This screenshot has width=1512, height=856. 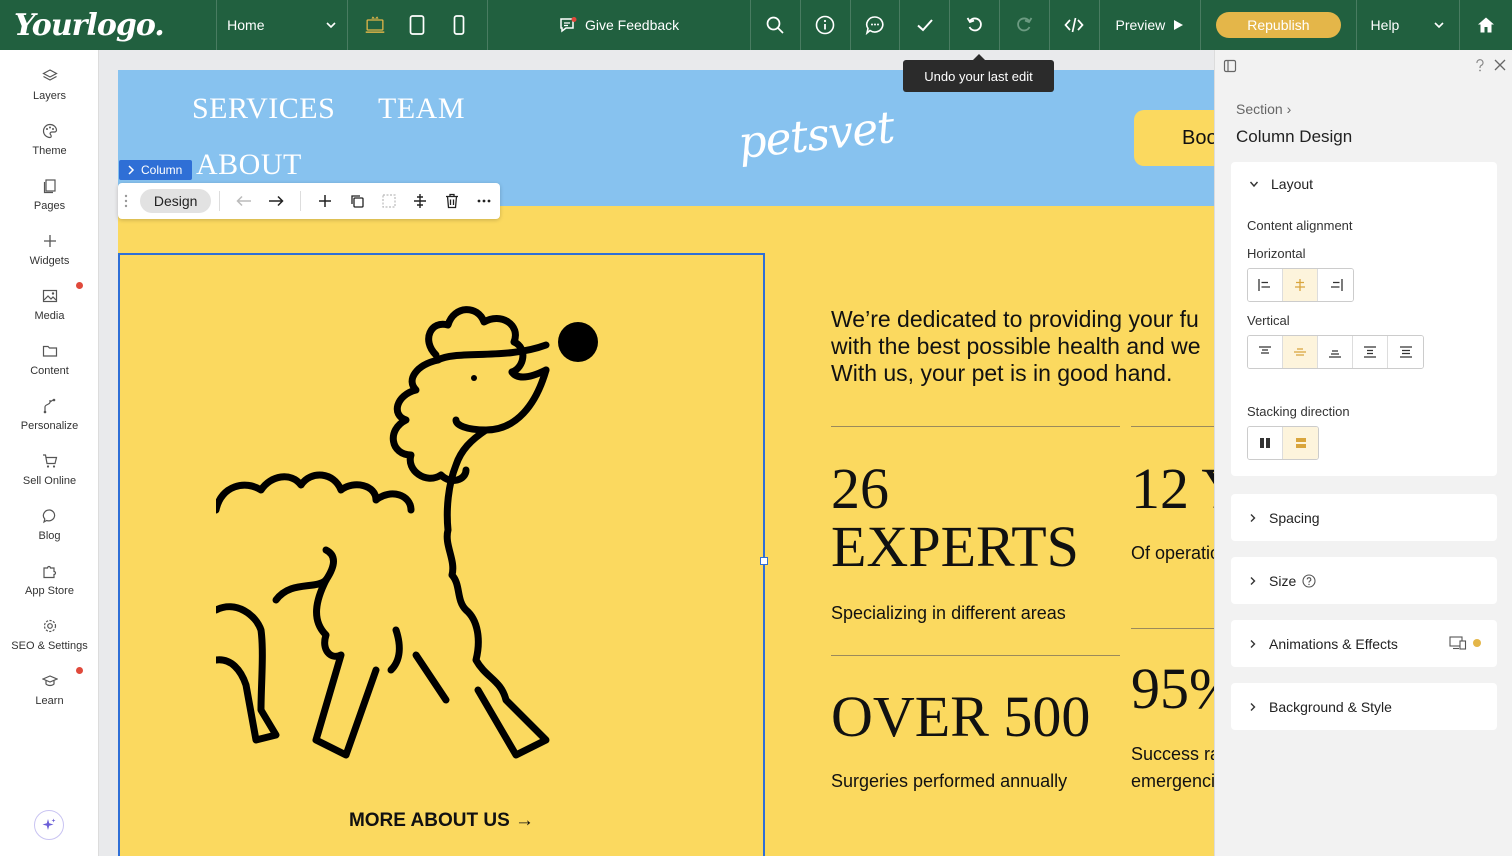 What do you see at coordinates (1500, 65) in the screenshot?
I see `close-icon` at bounding box center [1500, 65].